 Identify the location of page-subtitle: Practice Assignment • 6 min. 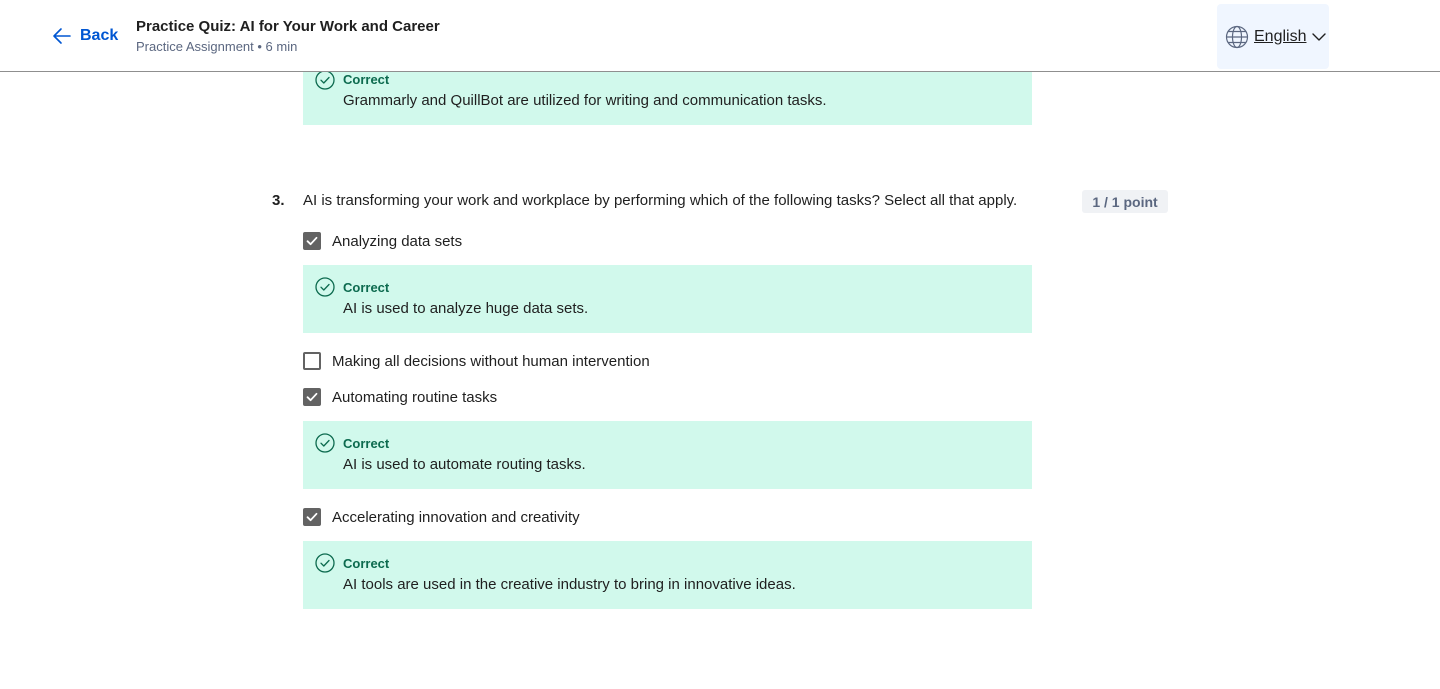
(217, 46).